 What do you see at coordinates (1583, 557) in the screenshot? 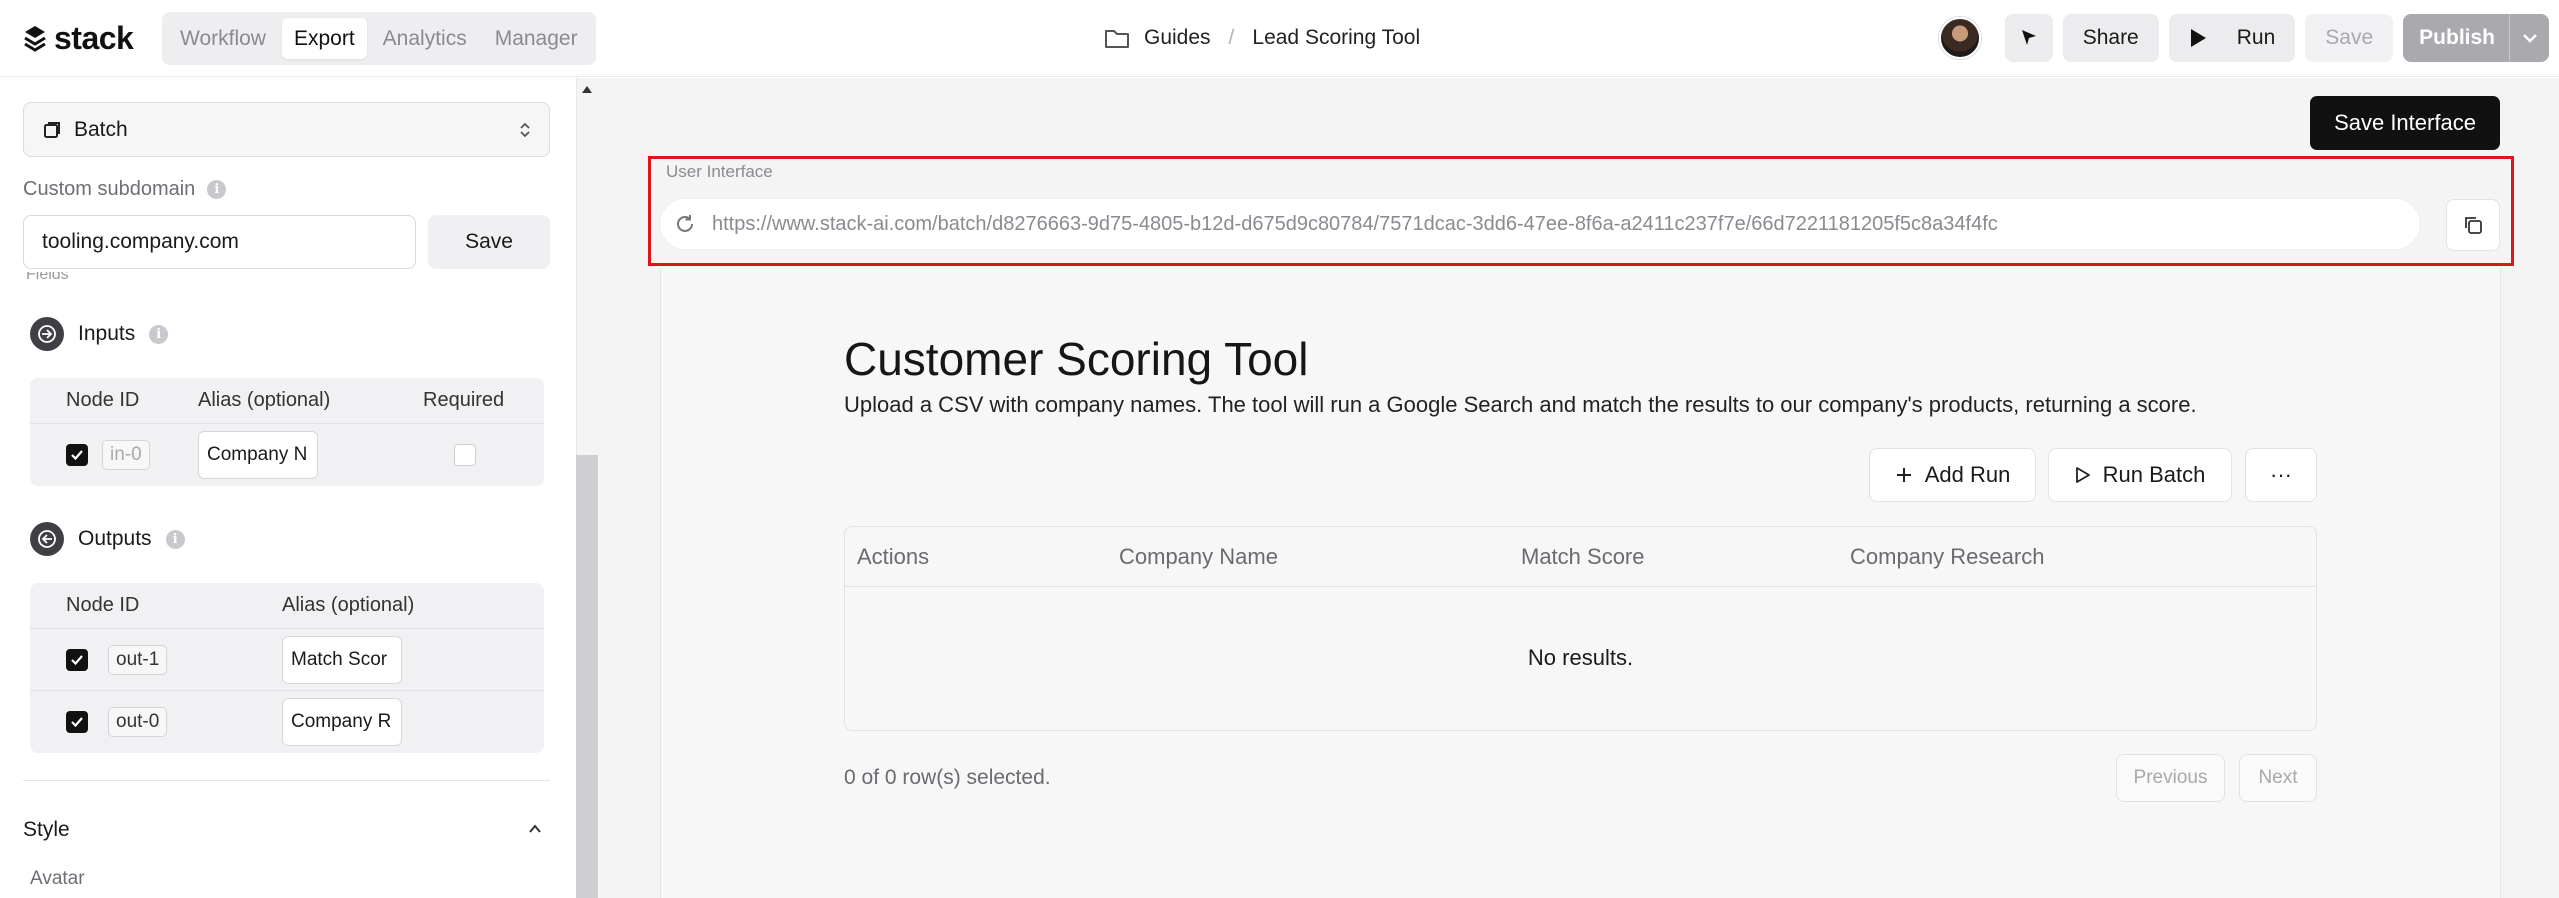
I see `column-match-score: Match Score` at bounding box center [1583, 557].